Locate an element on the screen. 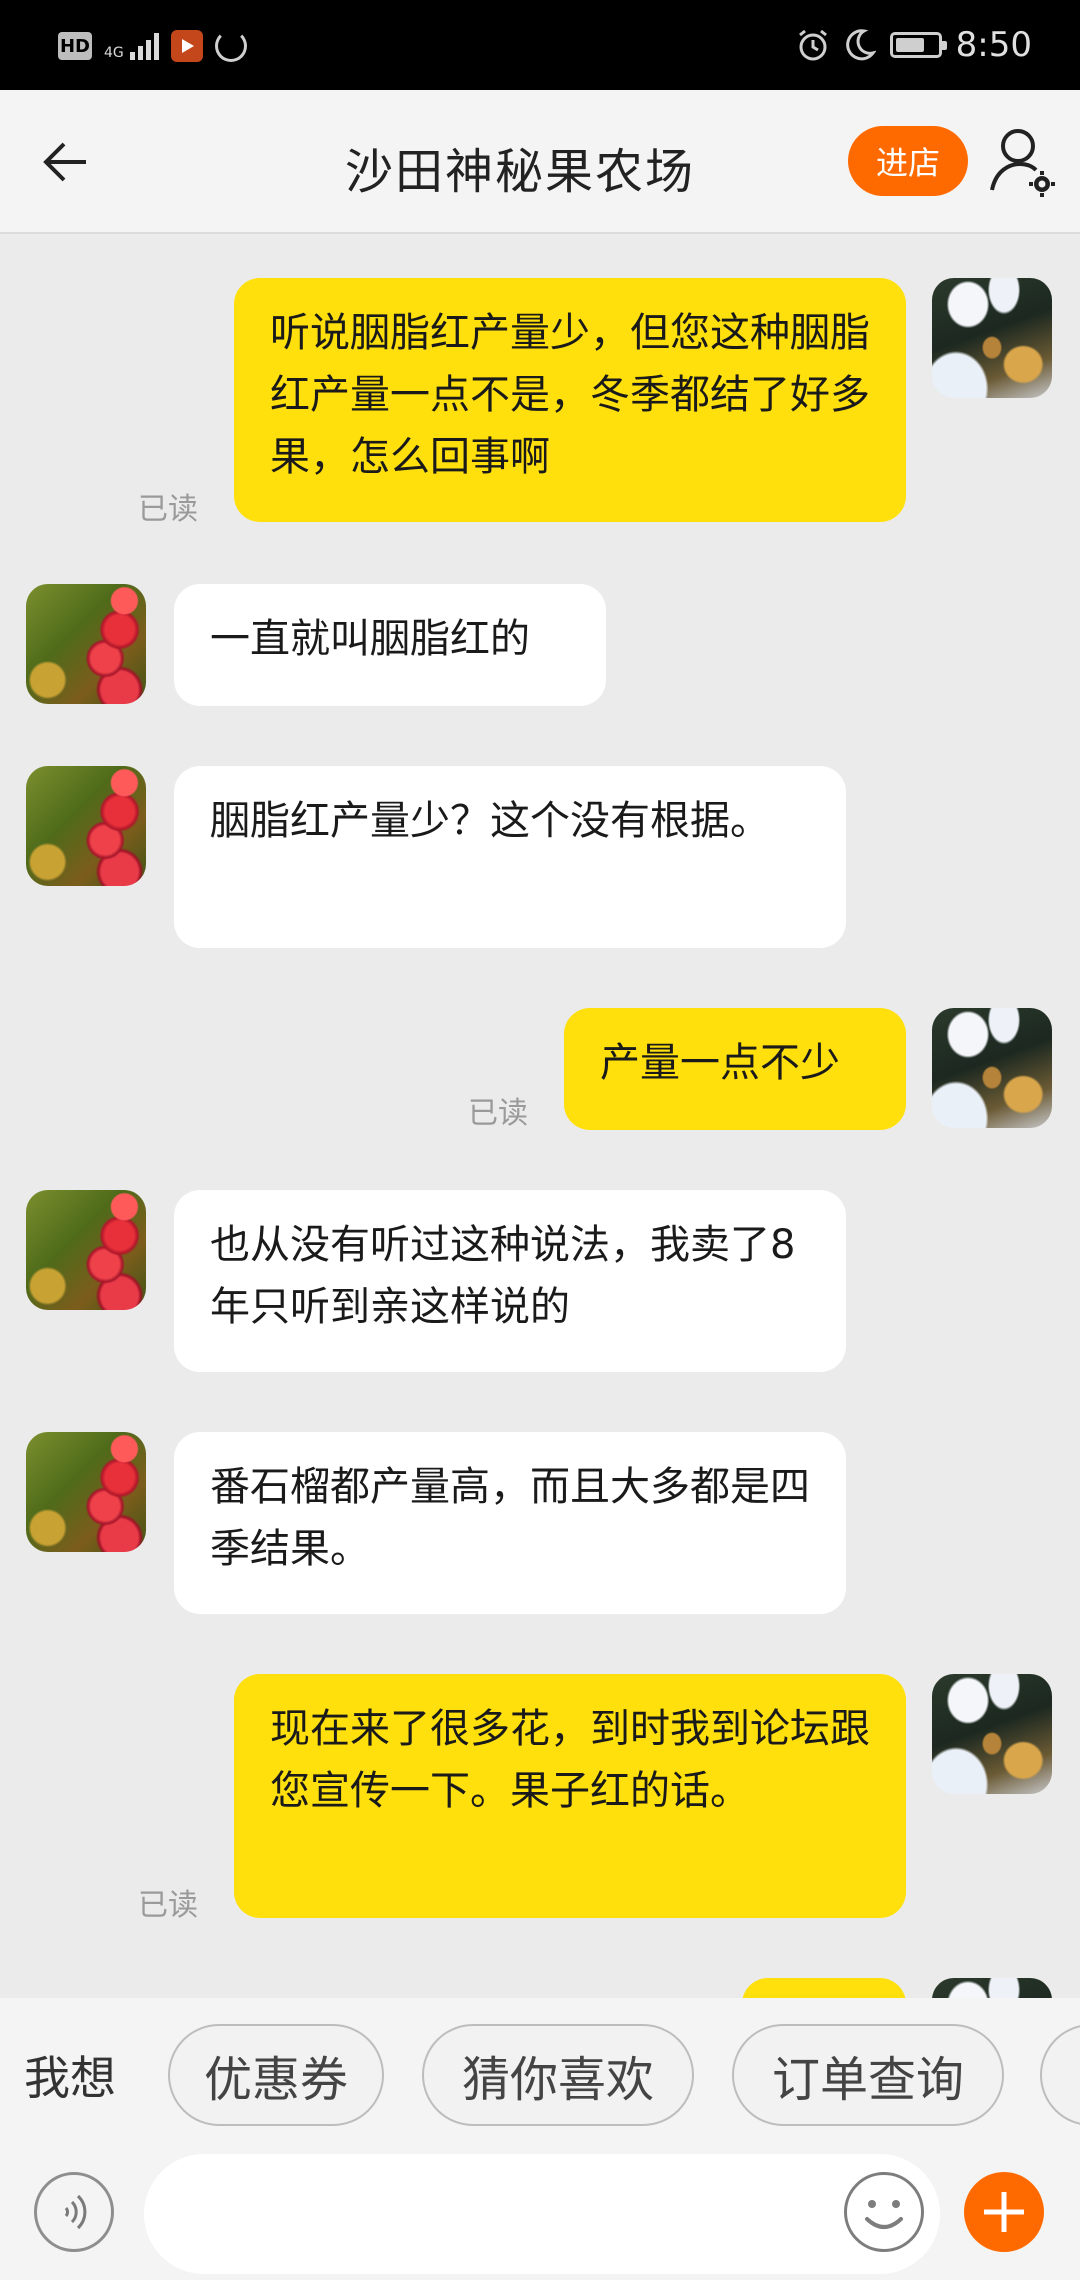 This screenshot has height=2280, width=1080. seller-message-bubble: 番石榴都产量高，而且大多都是四季结果。 is located at coordinates (510, 1523).